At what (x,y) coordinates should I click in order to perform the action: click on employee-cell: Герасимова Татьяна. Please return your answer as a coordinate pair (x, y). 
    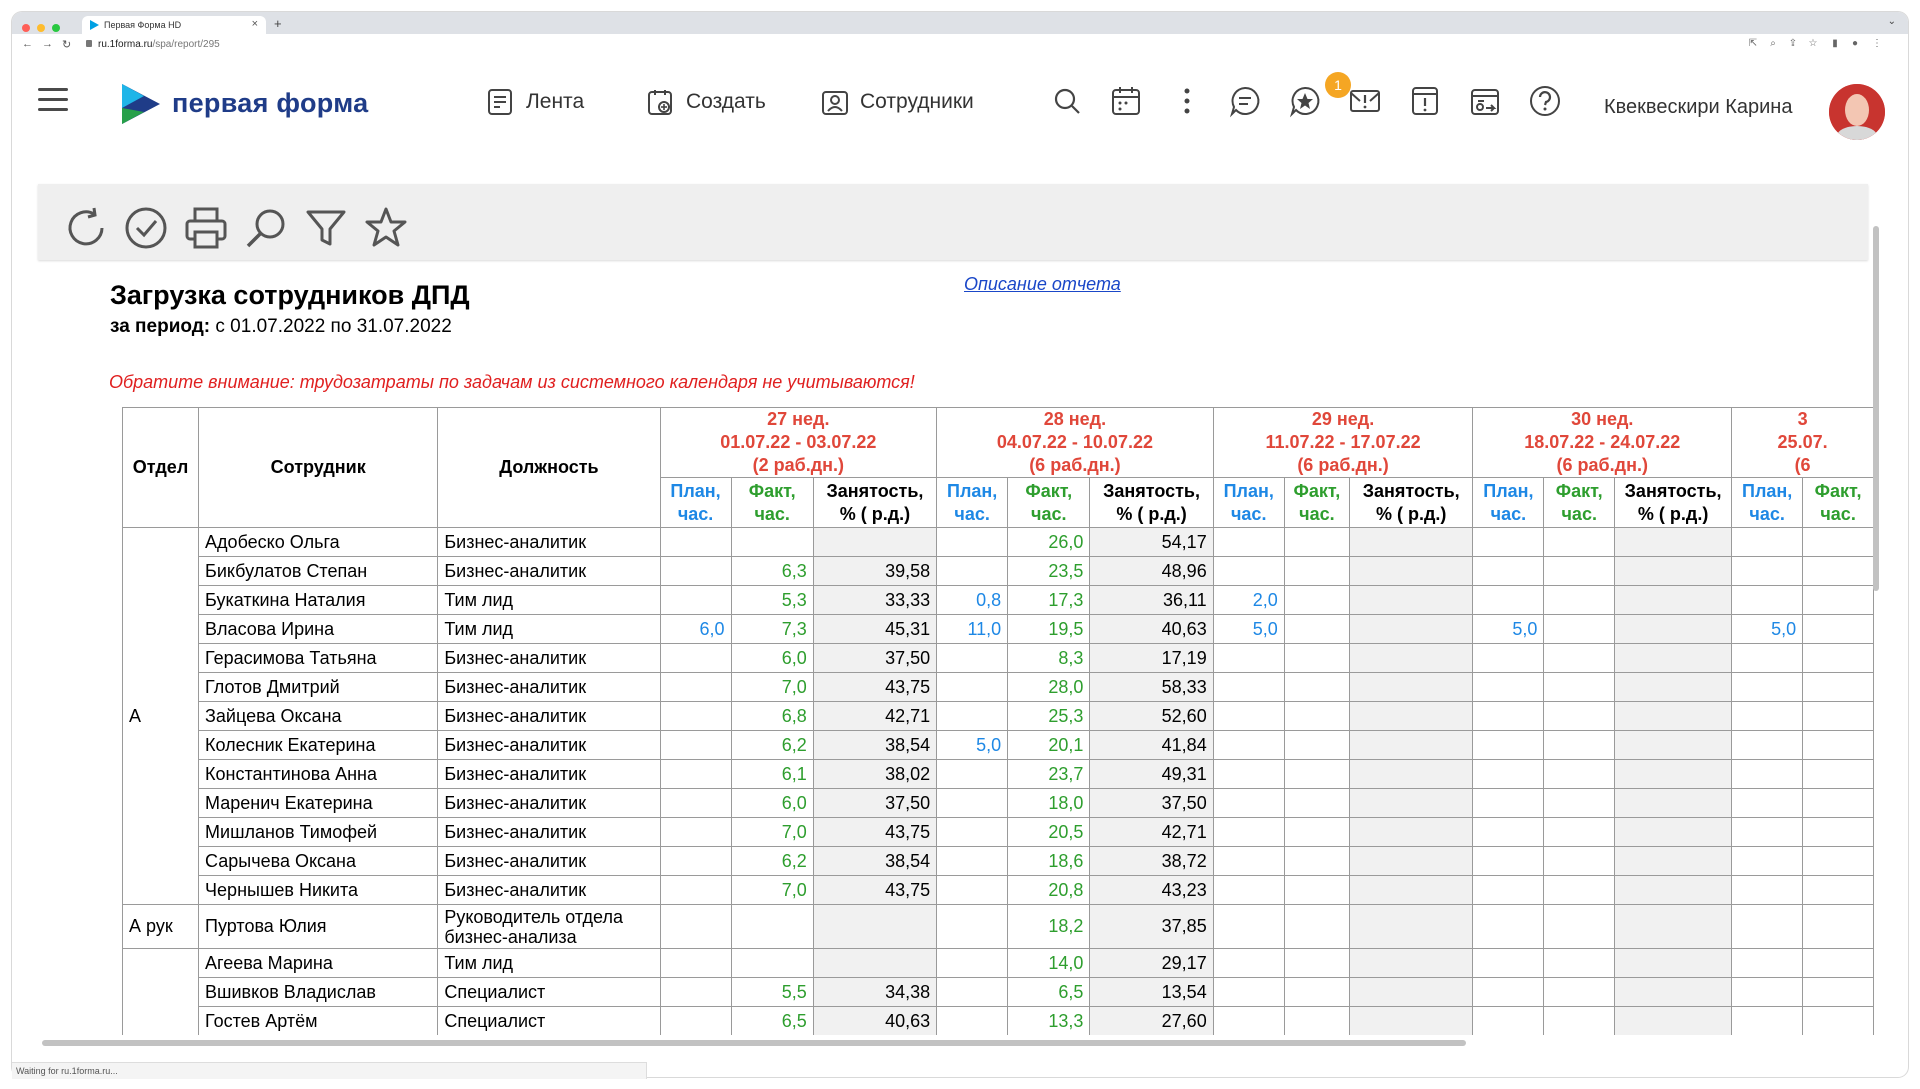
    Looking at the image, I should click on (318, 658).